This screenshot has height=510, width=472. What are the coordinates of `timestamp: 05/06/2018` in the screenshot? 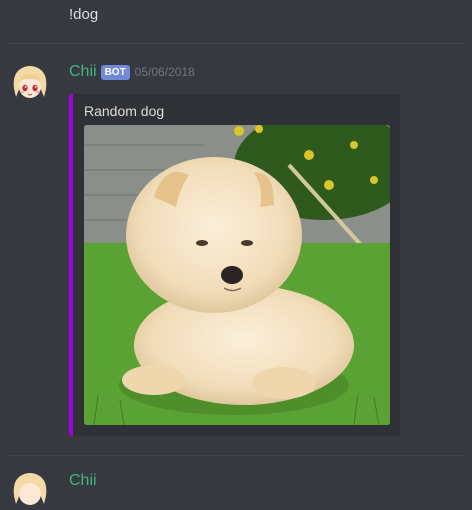 It's located at (164, 72).